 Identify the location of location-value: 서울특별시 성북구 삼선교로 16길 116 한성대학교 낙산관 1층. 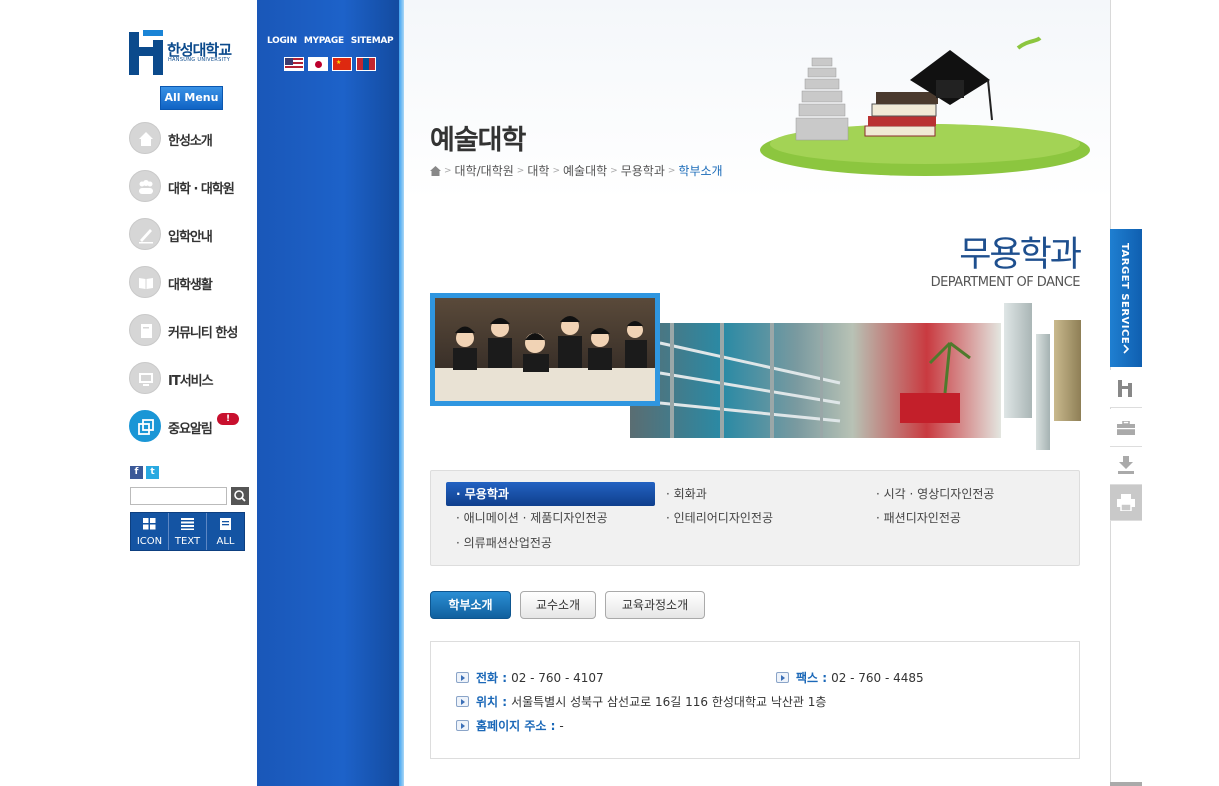
(669, 702).